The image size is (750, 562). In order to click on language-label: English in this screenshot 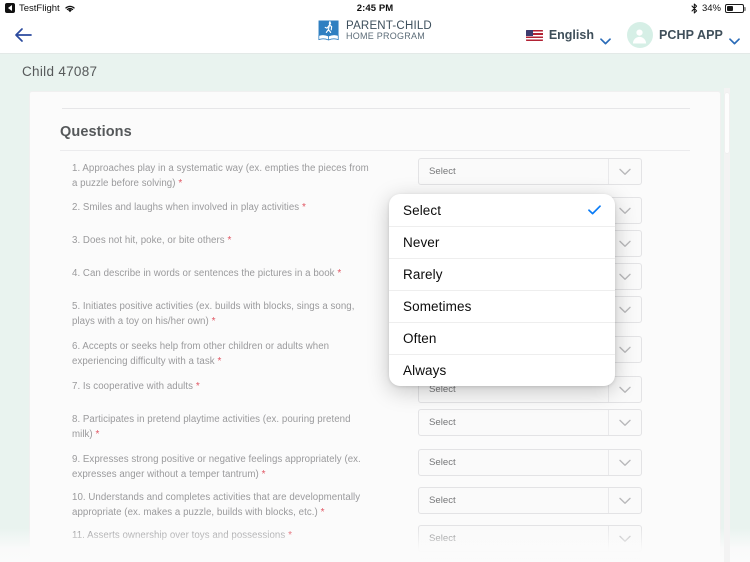, I will do `click(571, 35)`.